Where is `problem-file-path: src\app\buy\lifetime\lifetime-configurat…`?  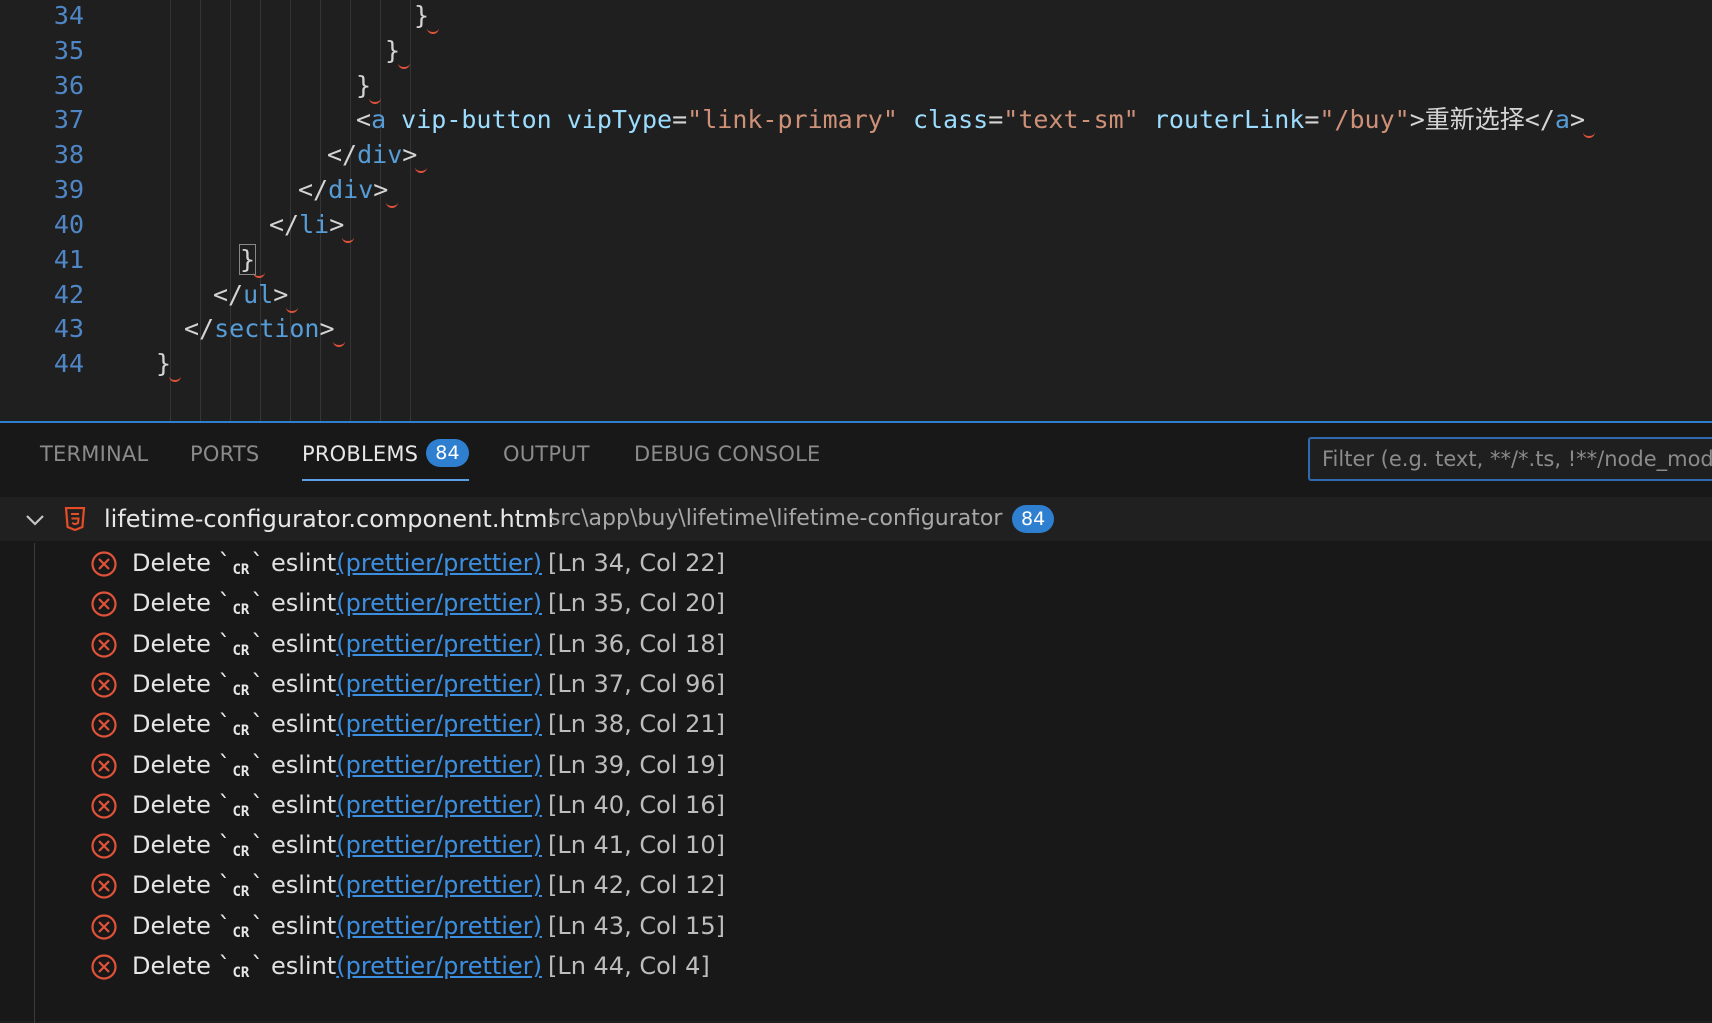
problem-file-path: src\app\buy\lifetime\lifetime-configurat… is located at coordinates (776, 518).